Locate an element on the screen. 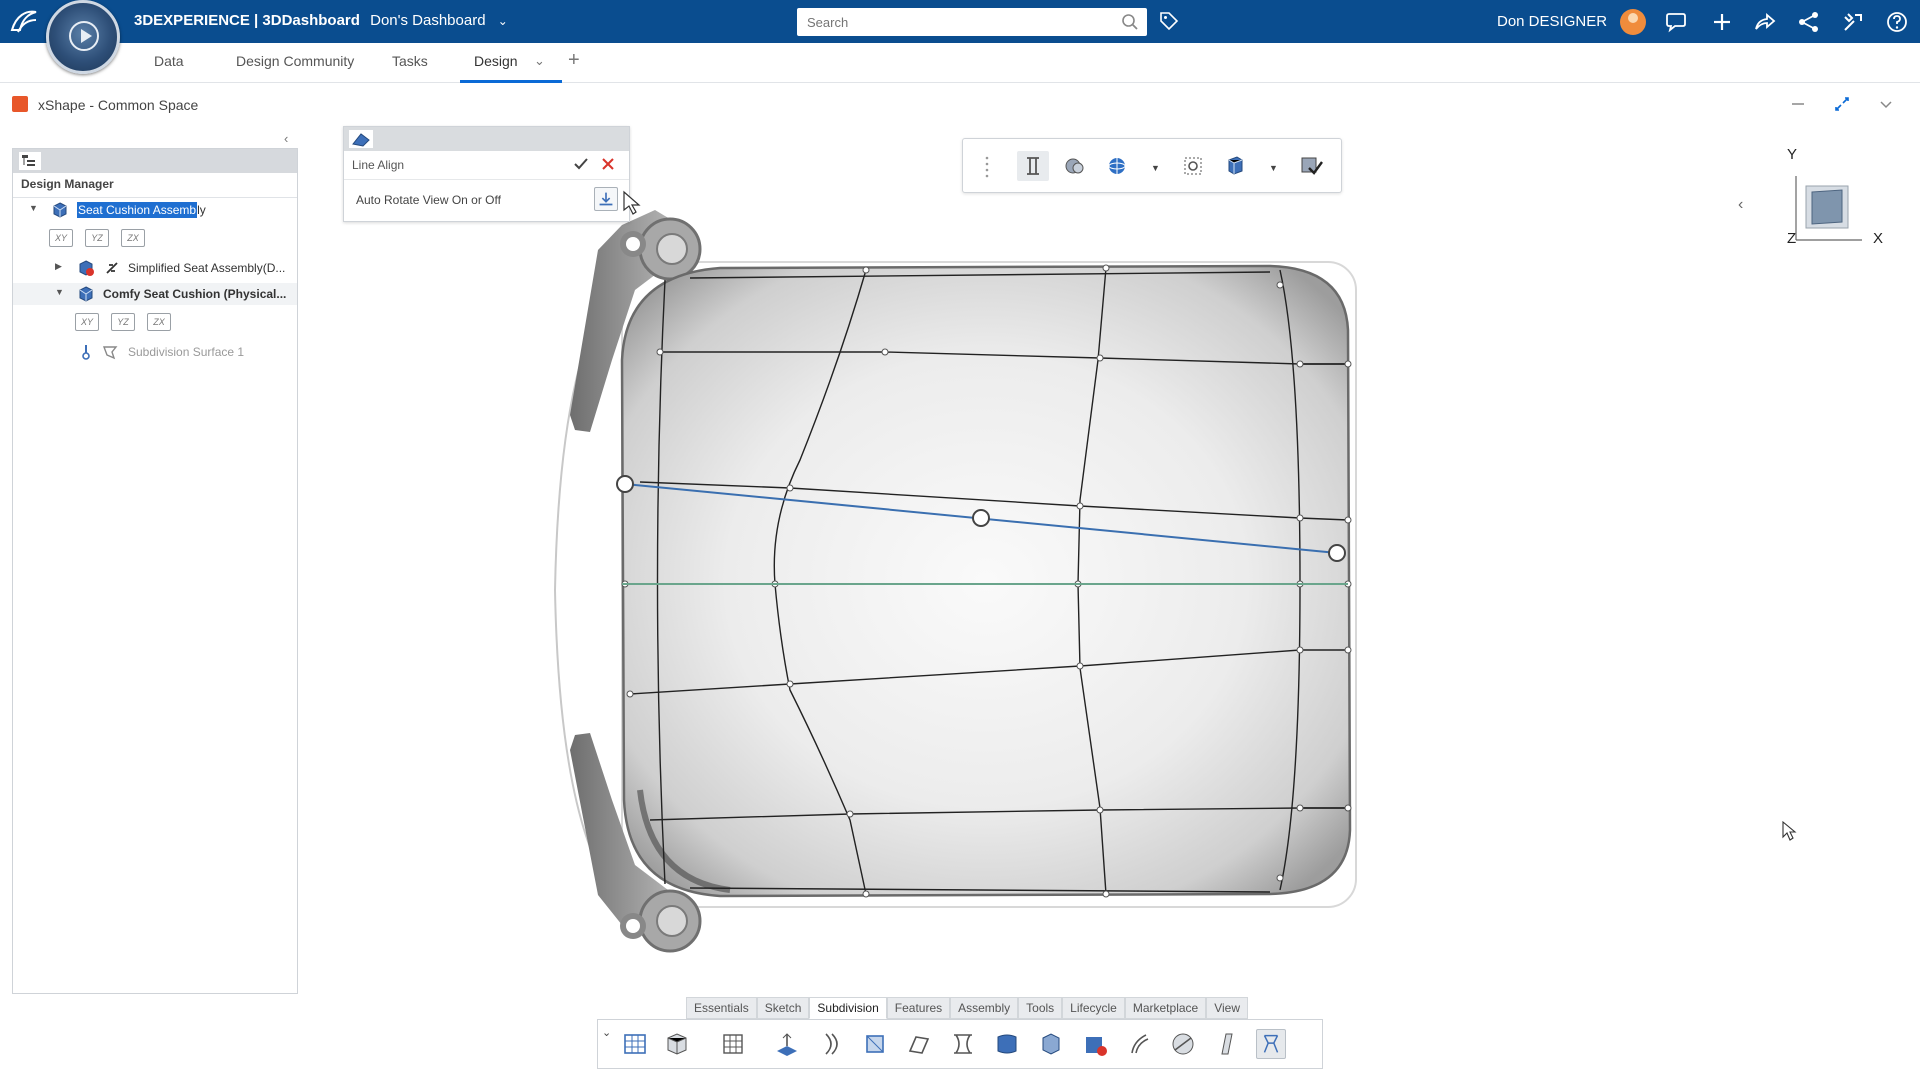 This screenshot has width=1920, height=1080. compass-widget is located at coordinates (83, 37).